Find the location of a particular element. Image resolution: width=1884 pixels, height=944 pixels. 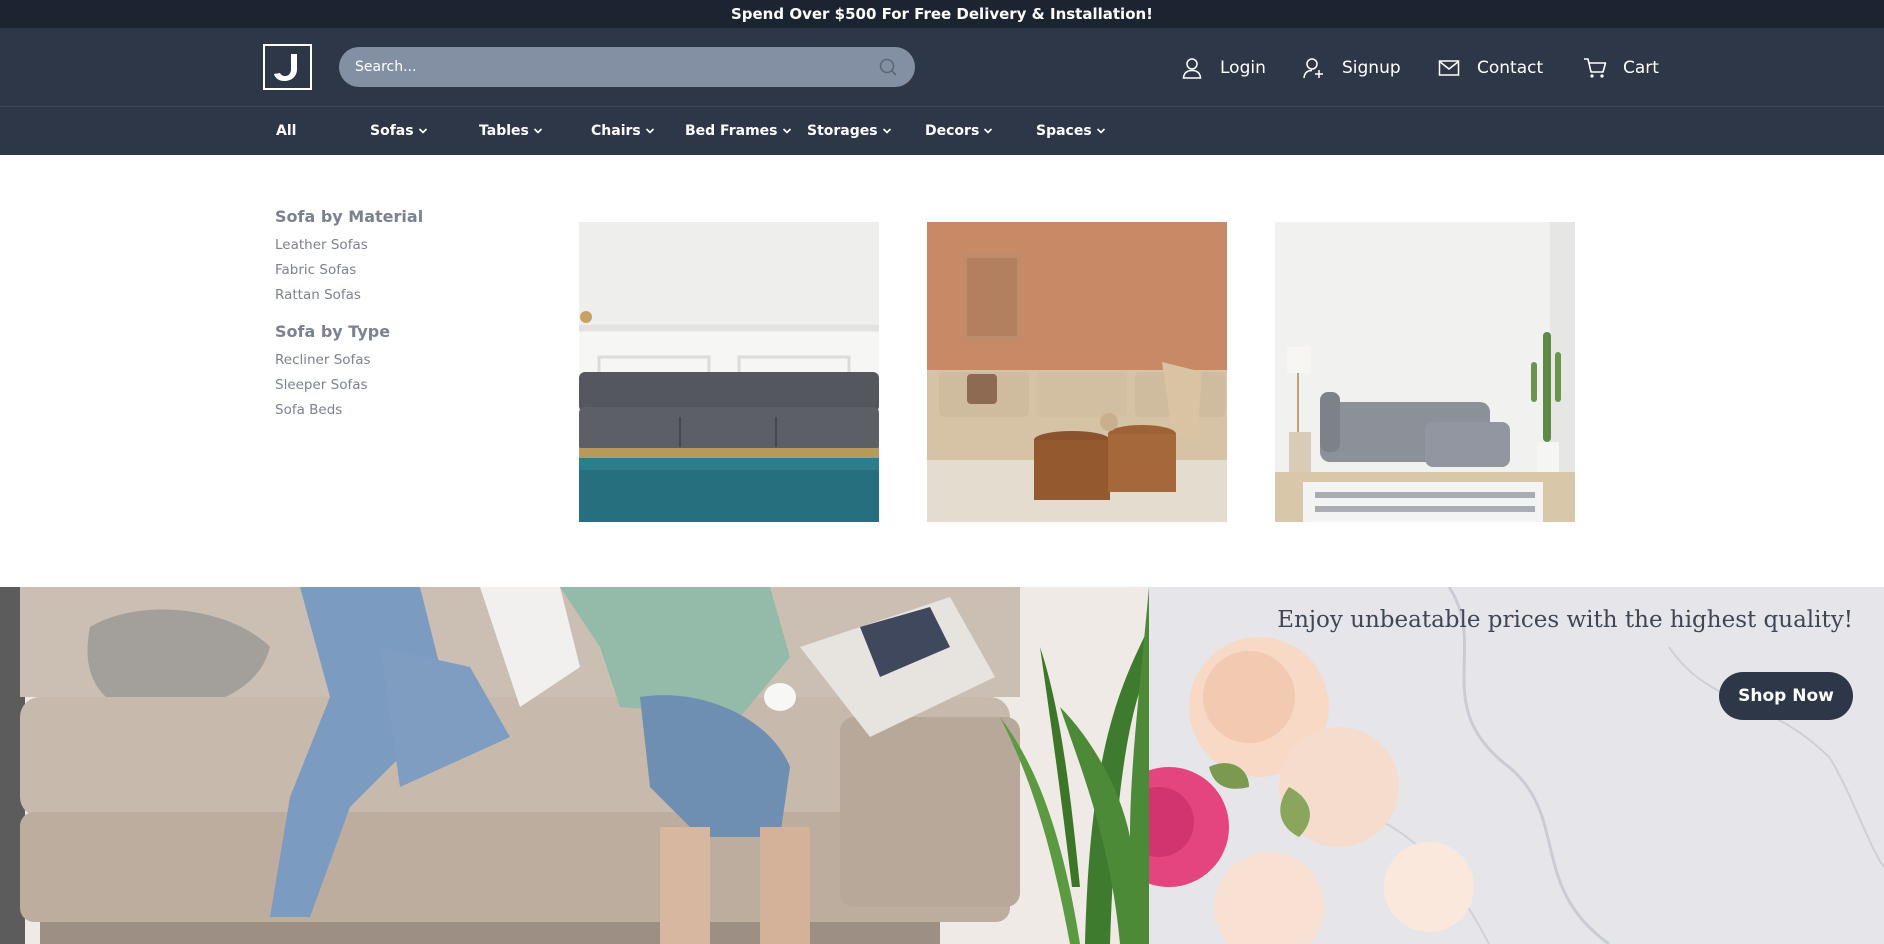

site-header: Login Signup Contact Cart is located at coordinates (942, 67).